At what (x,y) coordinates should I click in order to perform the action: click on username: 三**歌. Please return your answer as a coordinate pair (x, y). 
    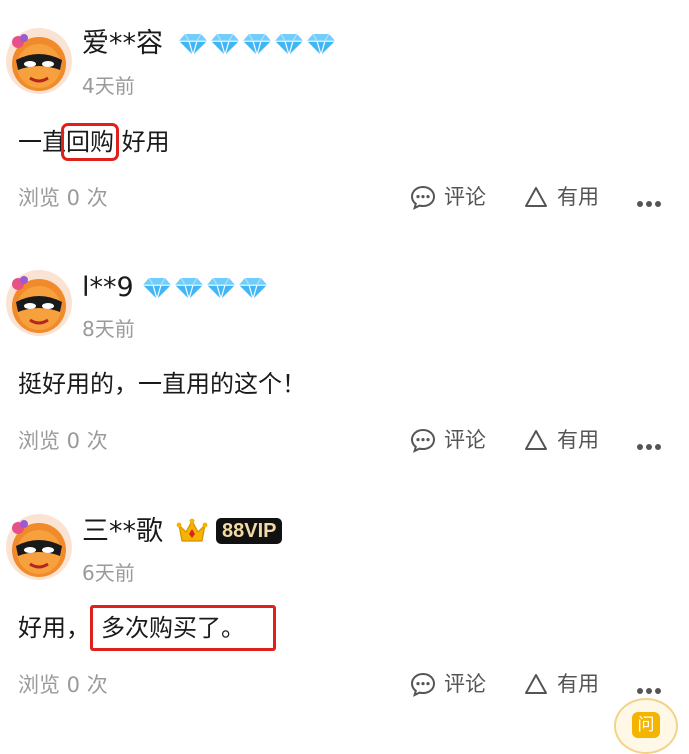
    Looking at the image, I should click on (122, 532).